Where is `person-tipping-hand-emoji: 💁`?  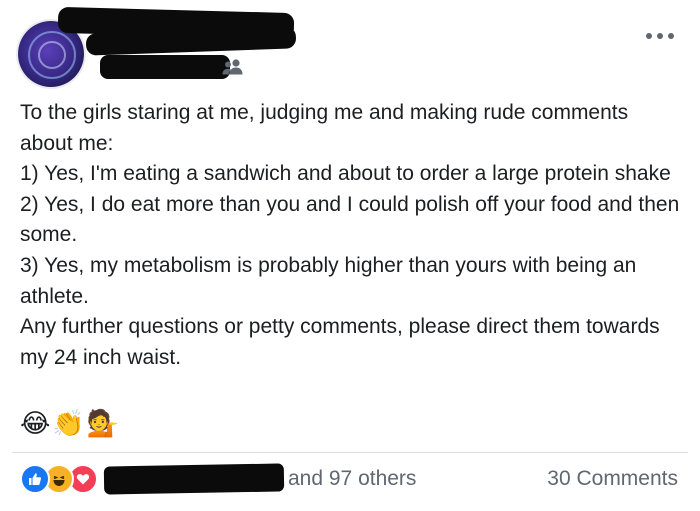 person-tipping-hand-emoji: 💁 is located at coordinates (103, 424).